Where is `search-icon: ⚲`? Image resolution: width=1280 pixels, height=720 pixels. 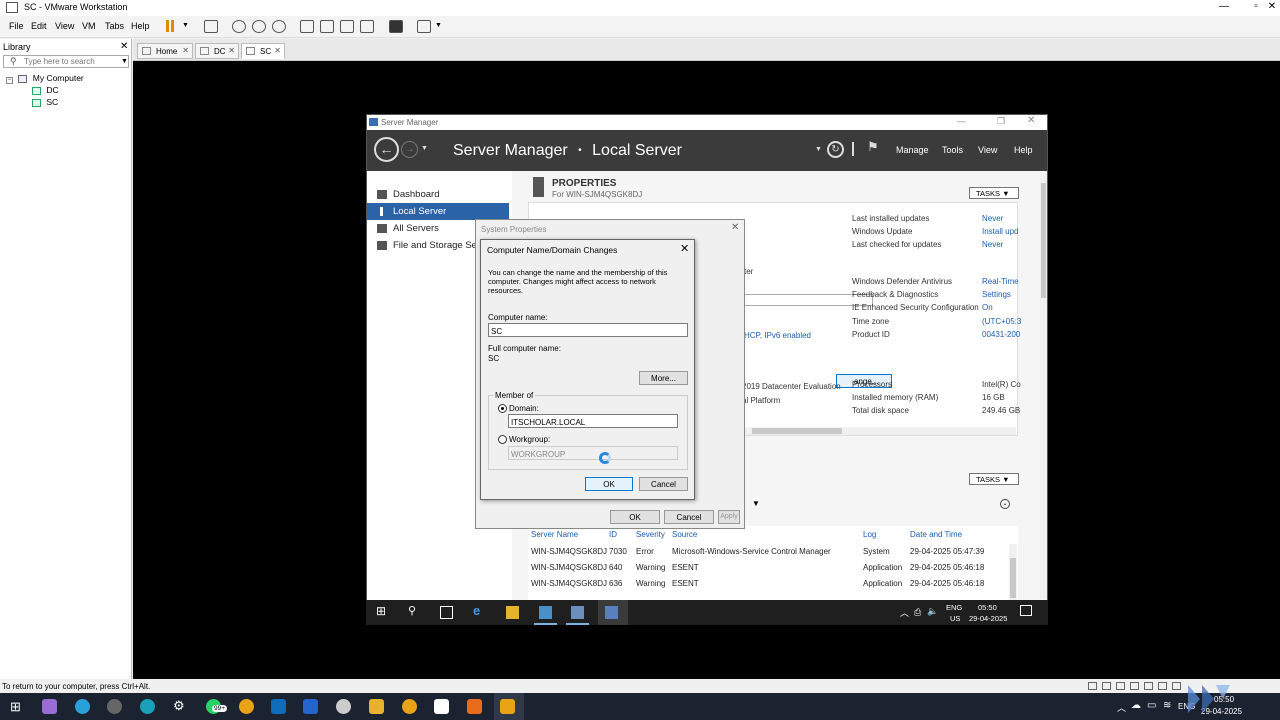 search-icon: ⚲ is located at coordinates (414, 610).